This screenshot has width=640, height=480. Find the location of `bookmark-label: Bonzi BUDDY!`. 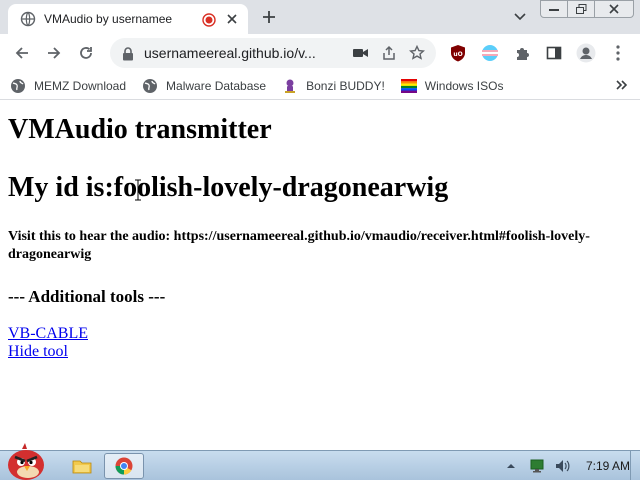

bookmark-label: Bonzi BUDDY! is located at coordinates (345, 85).